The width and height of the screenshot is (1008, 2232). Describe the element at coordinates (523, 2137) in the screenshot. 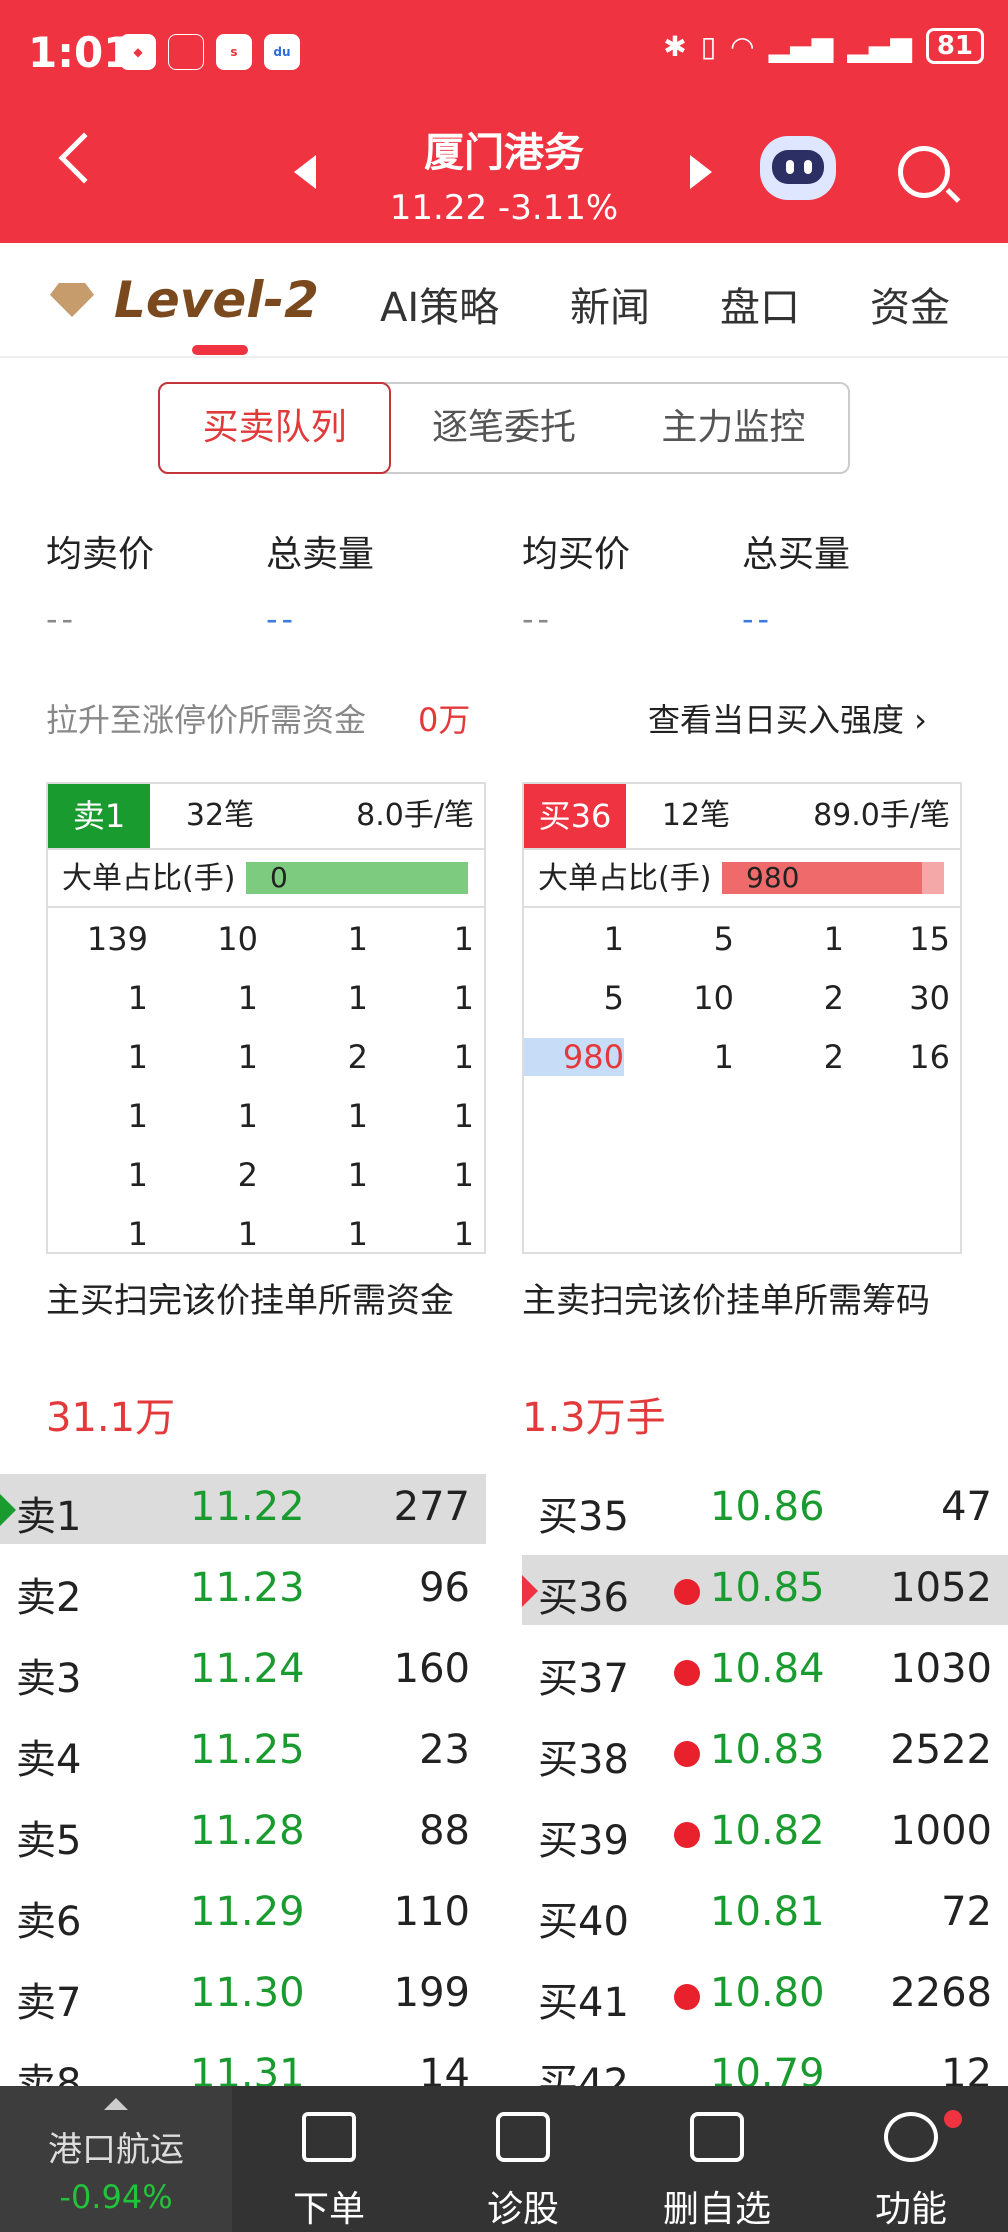

I see `diagnose-icon` at that location.